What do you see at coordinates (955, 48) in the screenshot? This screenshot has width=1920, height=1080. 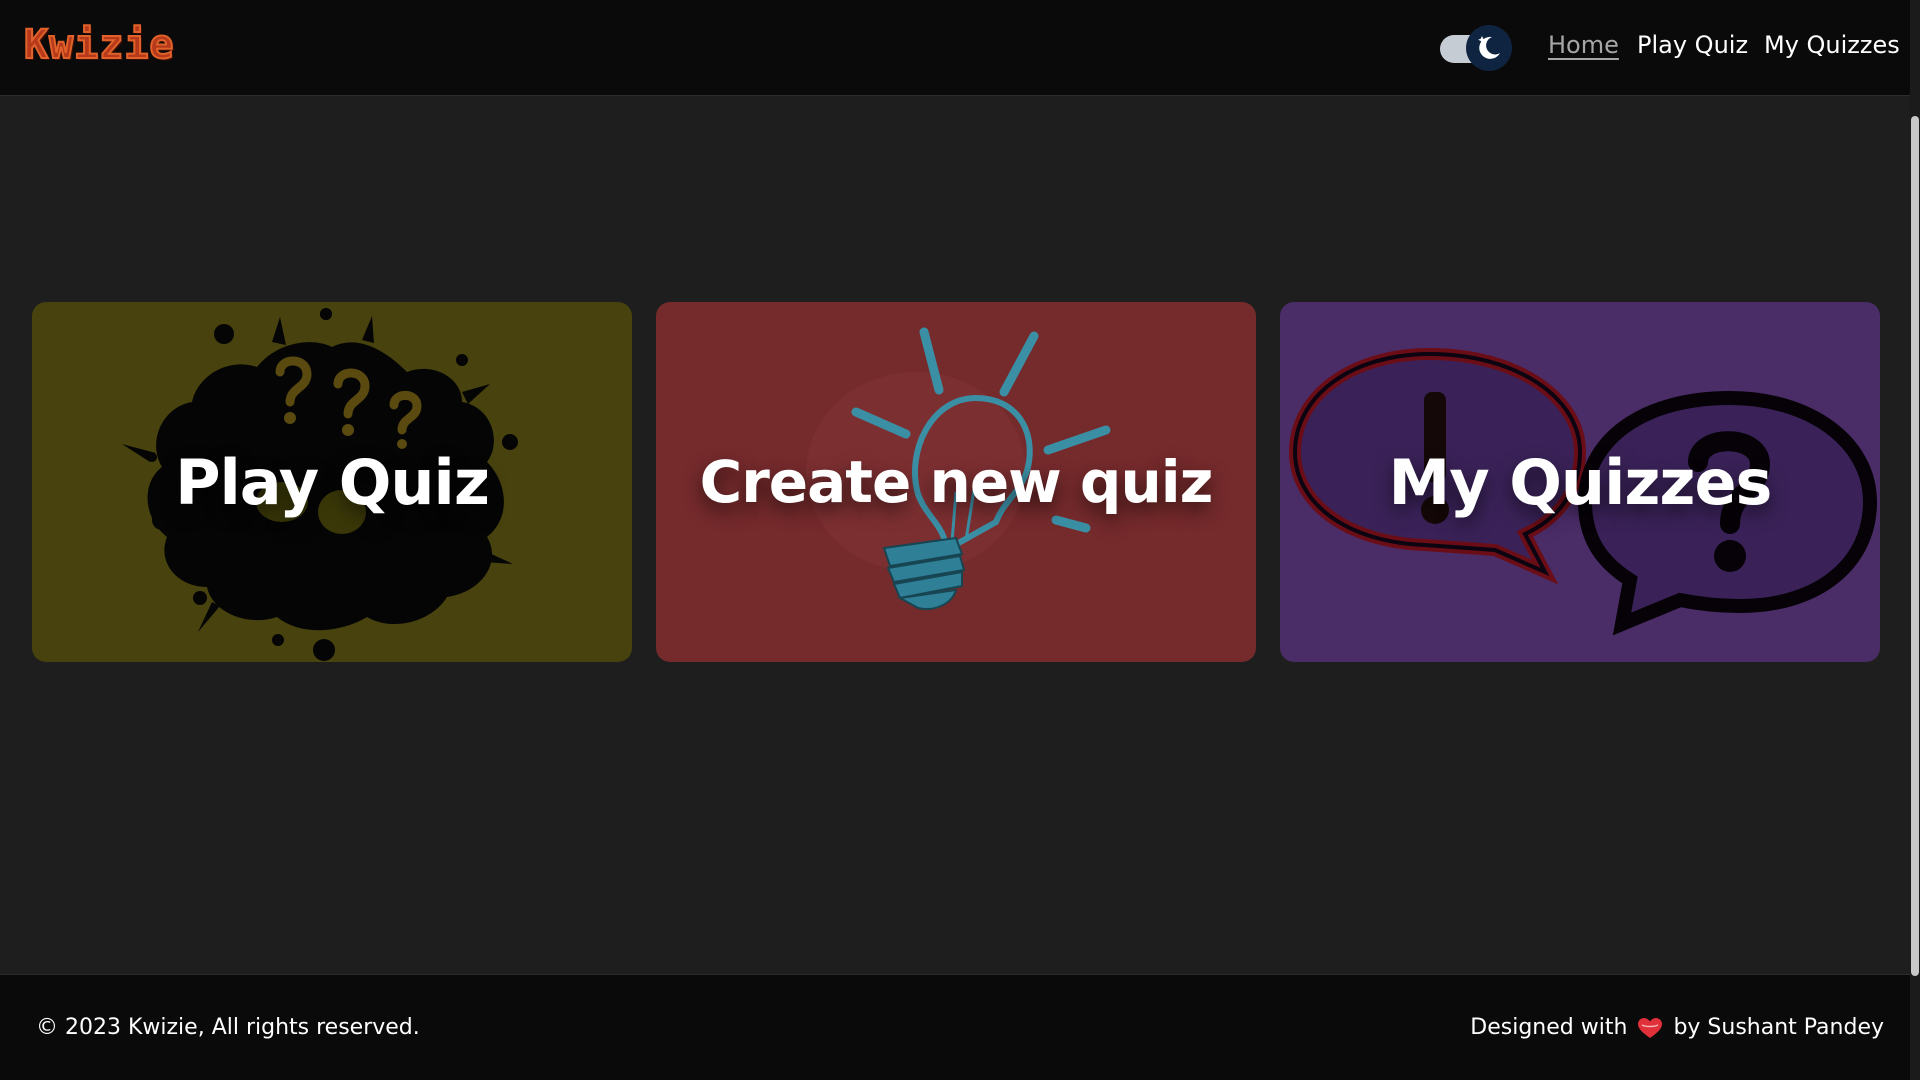 I see `top-navbar: Kwizie Home Play Quiz My Quizzes` at bounding box center [955, 48].